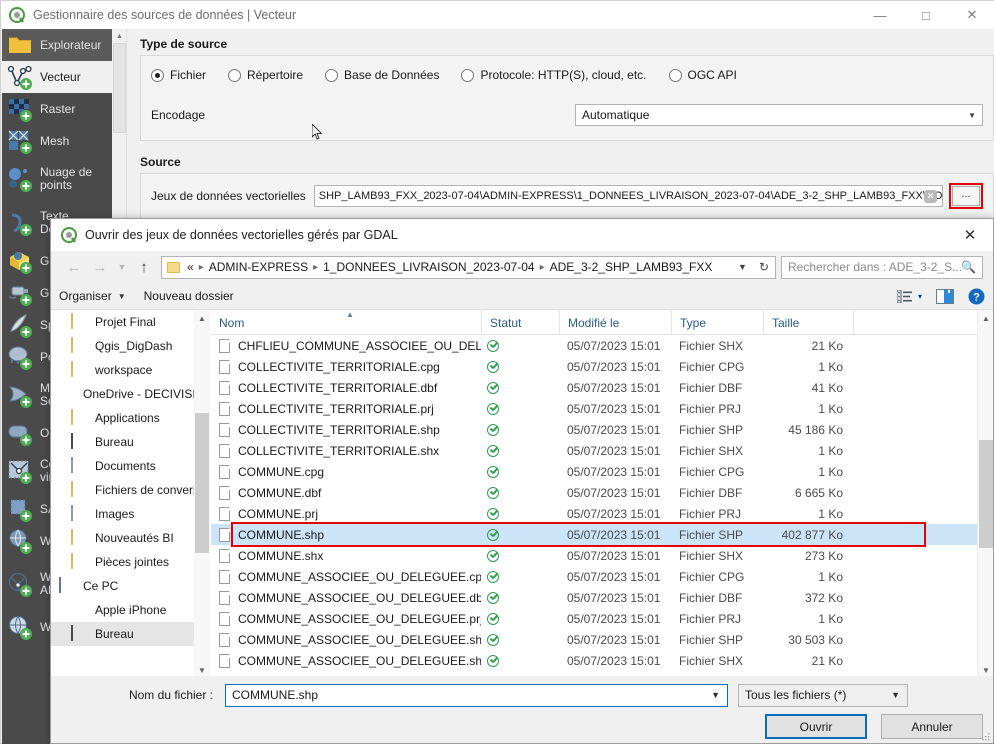 The width and height of the screenshot is (994, 744). I want to click on filename-input: COMMUNE.shp ▼, so click(476, 695).